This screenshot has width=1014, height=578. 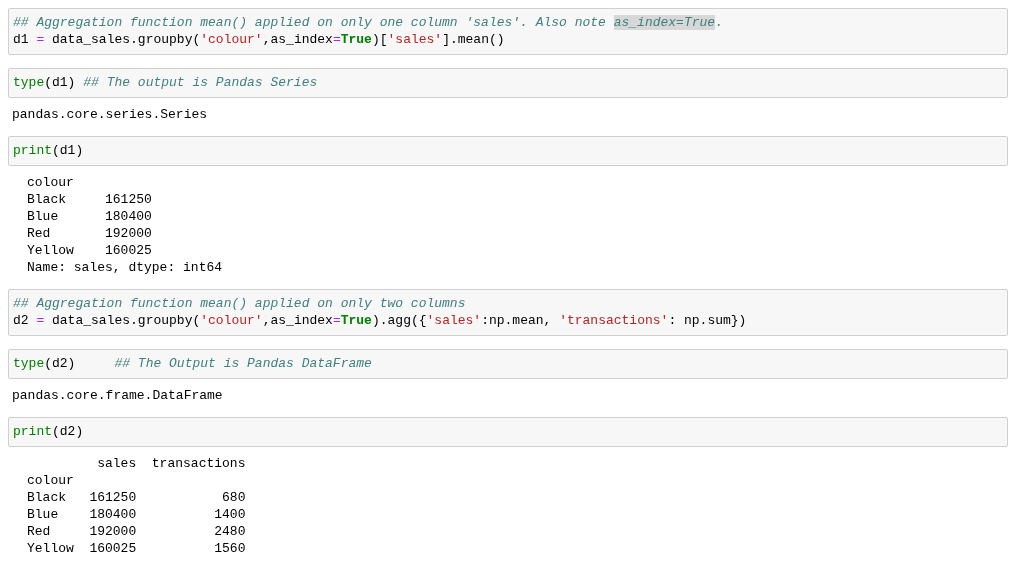 What do you see at coordinates (259, 39) in the screenshot?
I see `code-line: d1 = data_sales.groupby('colour',as_index=True)['sales'].mean()` at bounding box center [259, 39].